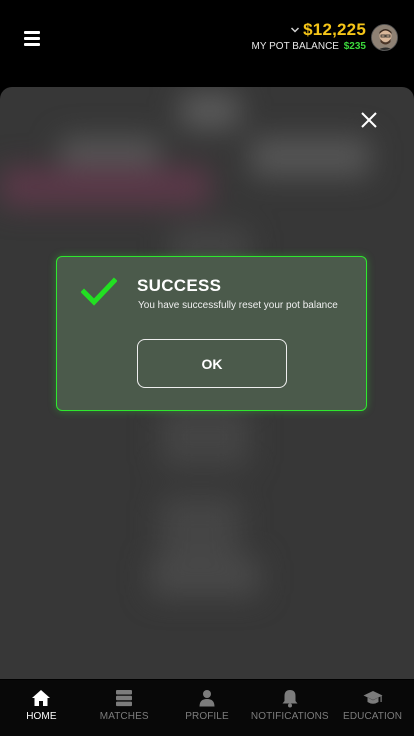 The width and height of the screenshot is (414, 736). I want to click on top-bar: $12,225 MY POT BALANCE $235, so click(207, 43).